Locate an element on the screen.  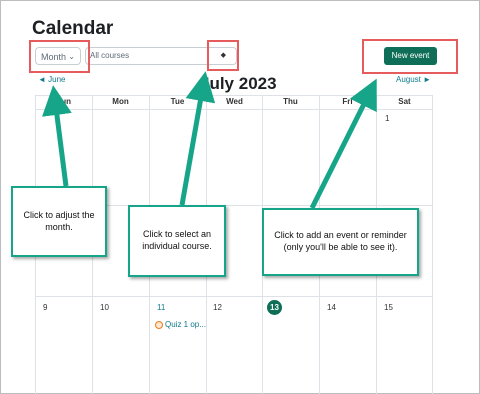
day-number: 12 is located at coordinates (217, 307).